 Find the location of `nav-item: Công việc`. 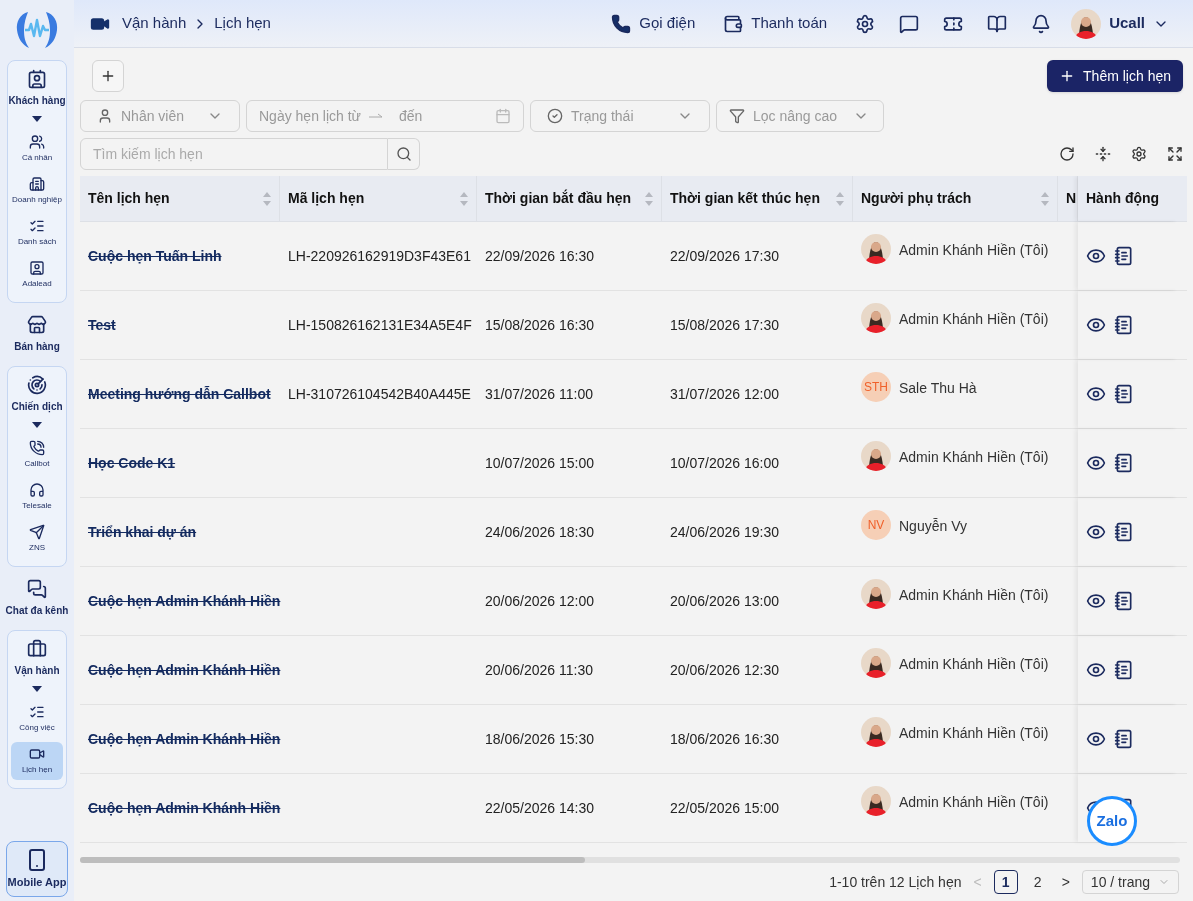

nav-item: Công việc is located at coordinates (37, 719).